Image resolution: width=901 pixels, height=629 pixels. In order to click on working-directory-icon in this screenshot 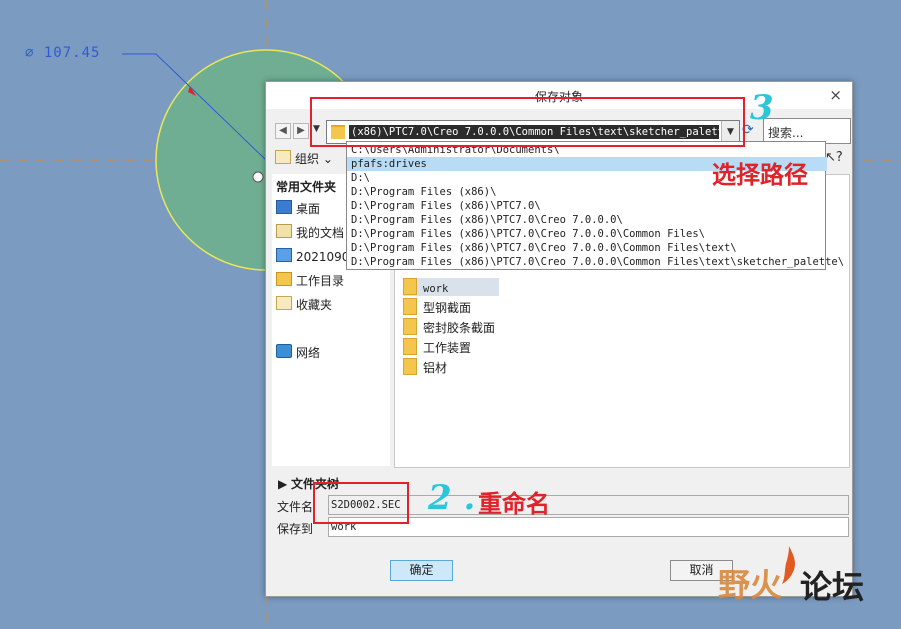, I will do `click(284, 279)`.